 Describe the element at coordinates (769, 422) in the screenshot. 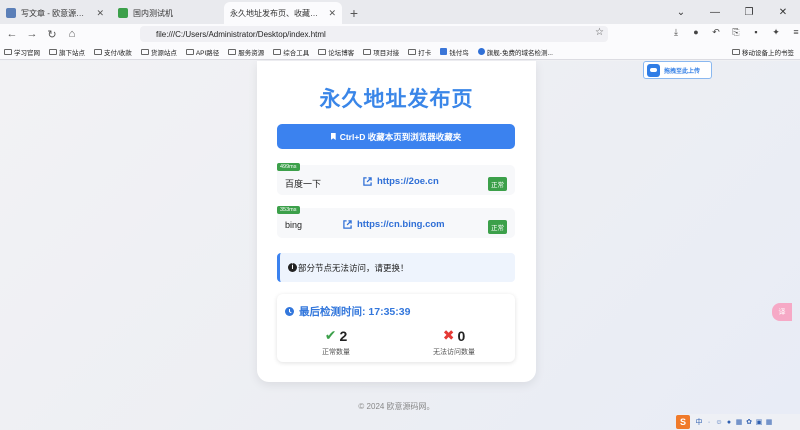

I see `apps-icon: ▦` at that location.